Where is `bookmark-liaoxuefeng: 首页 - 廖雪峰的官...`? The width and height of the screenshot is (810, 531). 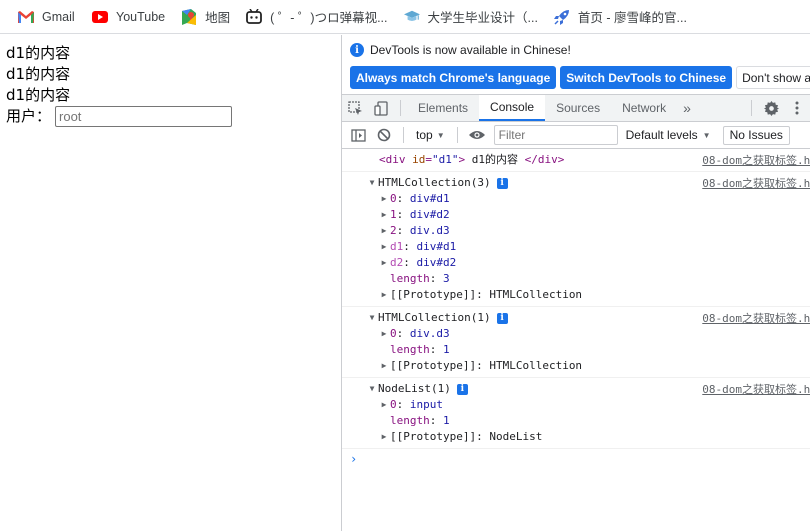
bookmark-liaoxuefeng: 首页 - 廖雪峰的官... is located at coordinates (620, 17).